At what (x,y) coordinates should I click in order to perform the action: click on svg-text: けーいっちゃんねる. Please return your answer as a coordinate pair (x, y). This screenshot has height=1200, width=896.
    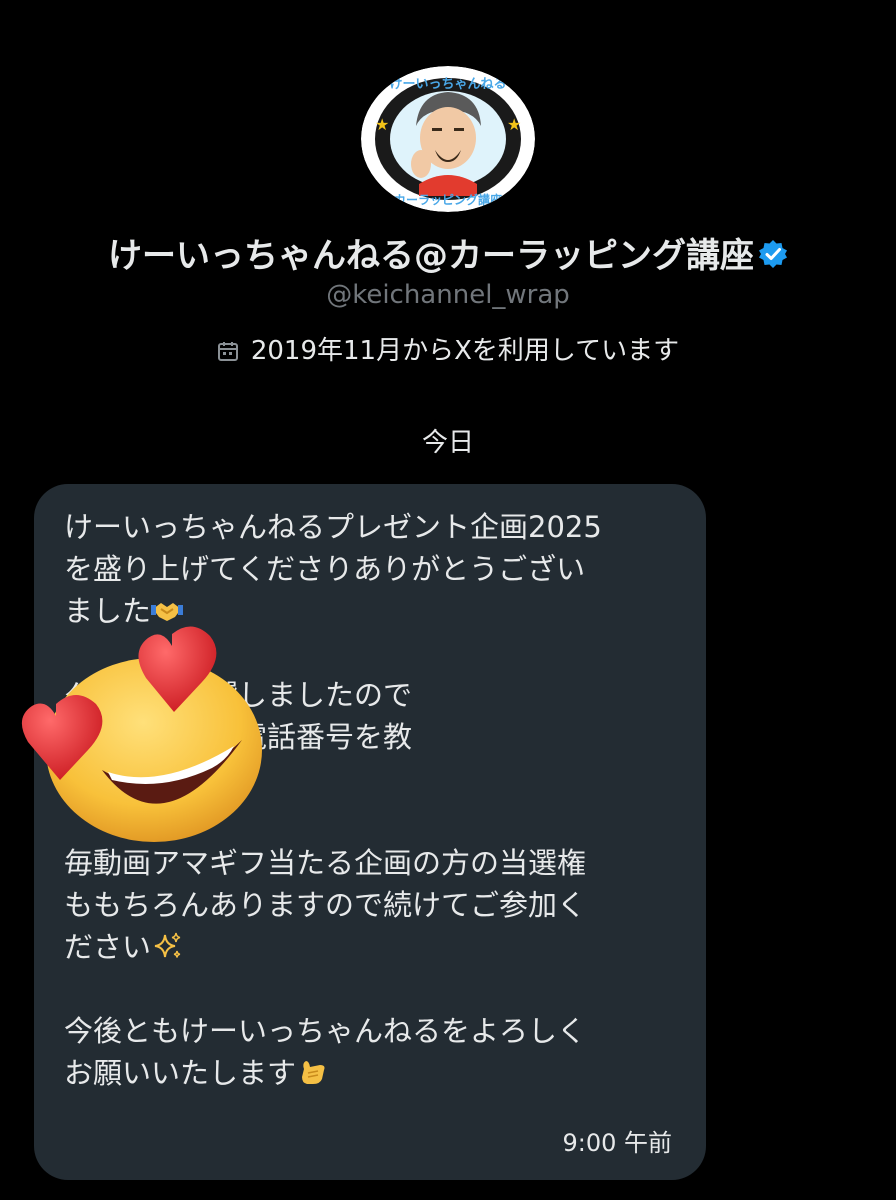
    Looking at the image, I should click on (447, 84).